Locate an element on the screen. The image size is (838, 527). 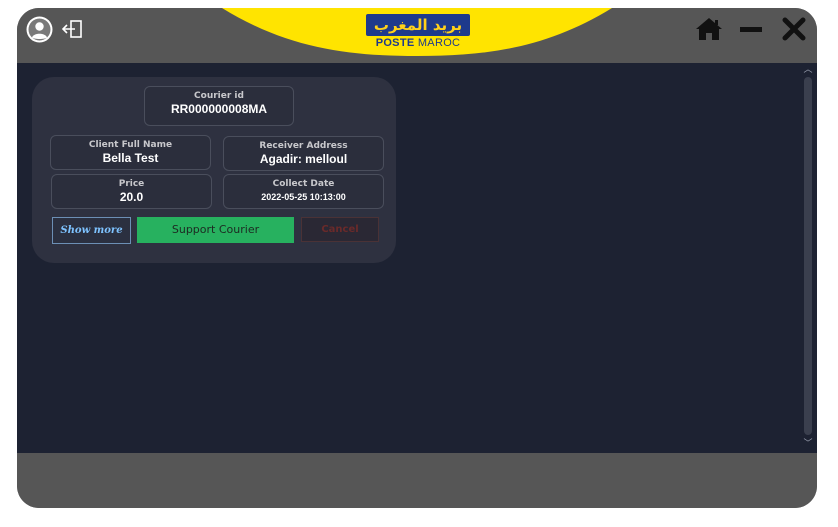
show-more-button: Show more is located at coordinates (91, 230).